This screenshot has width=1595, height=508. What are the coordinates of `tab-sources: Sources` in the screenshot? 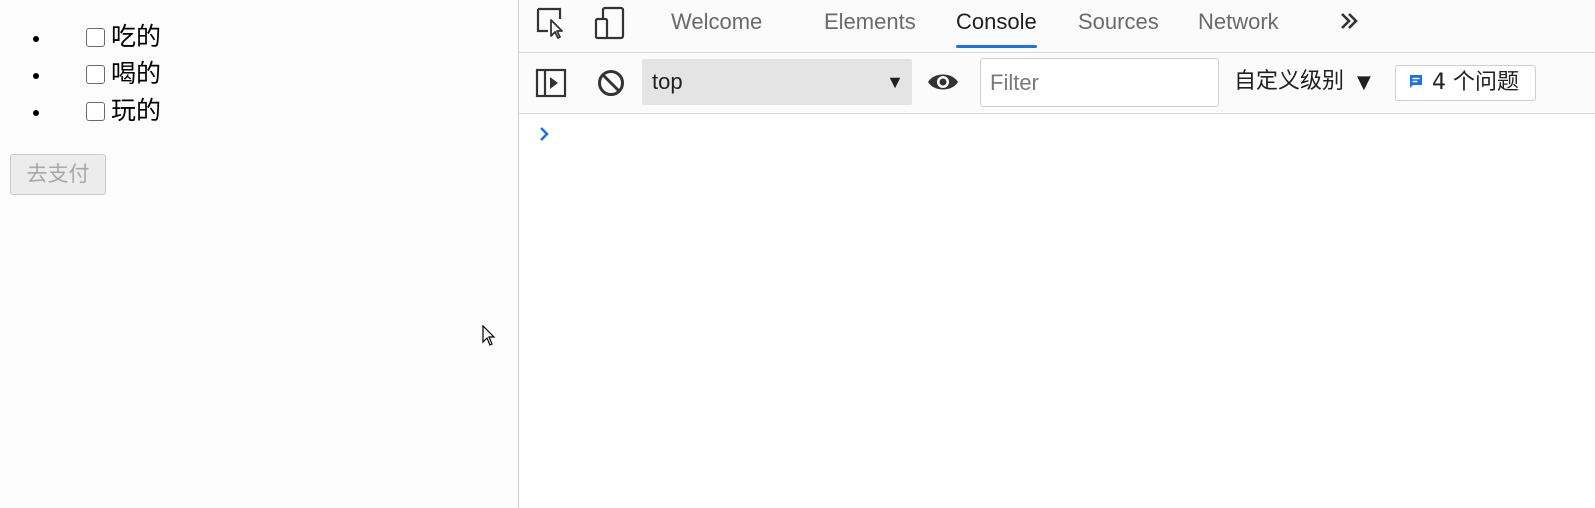 It's located at (1118, 25).